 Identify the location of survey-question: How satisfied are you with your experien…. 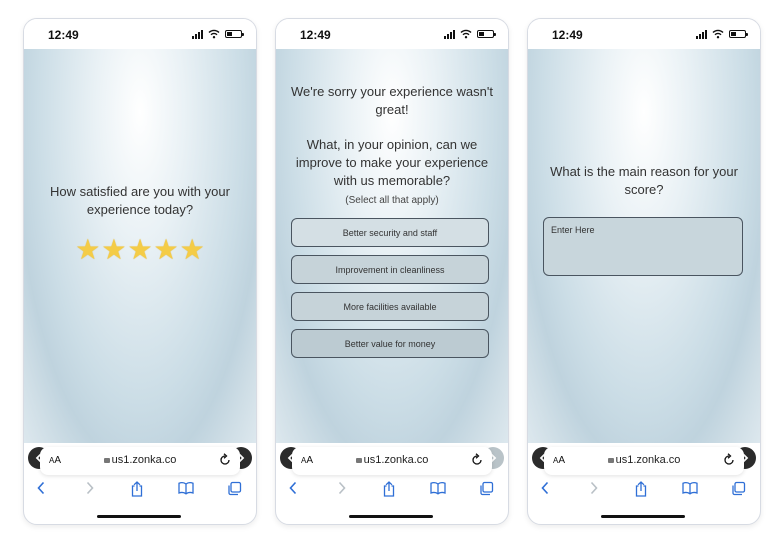
(140, 200).